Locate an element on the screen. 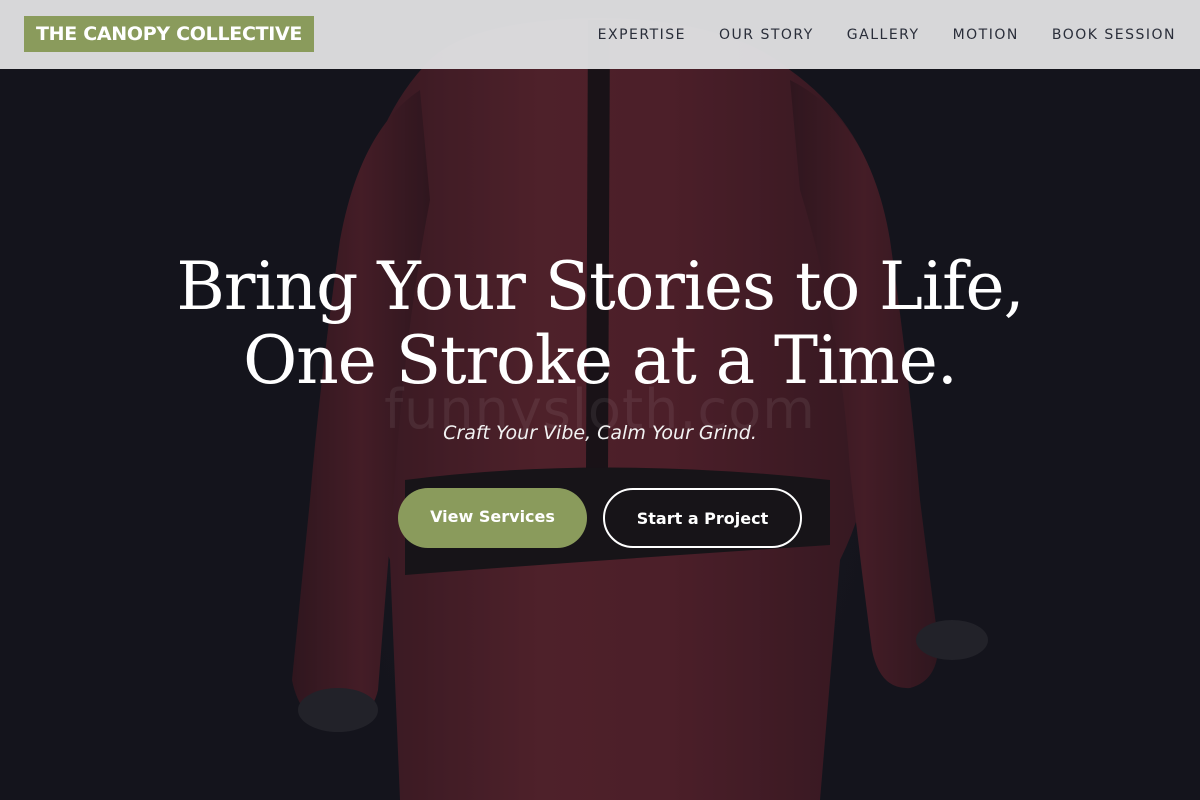  nav-link-gallery: GALLERY is located at coordinates (883, 35).